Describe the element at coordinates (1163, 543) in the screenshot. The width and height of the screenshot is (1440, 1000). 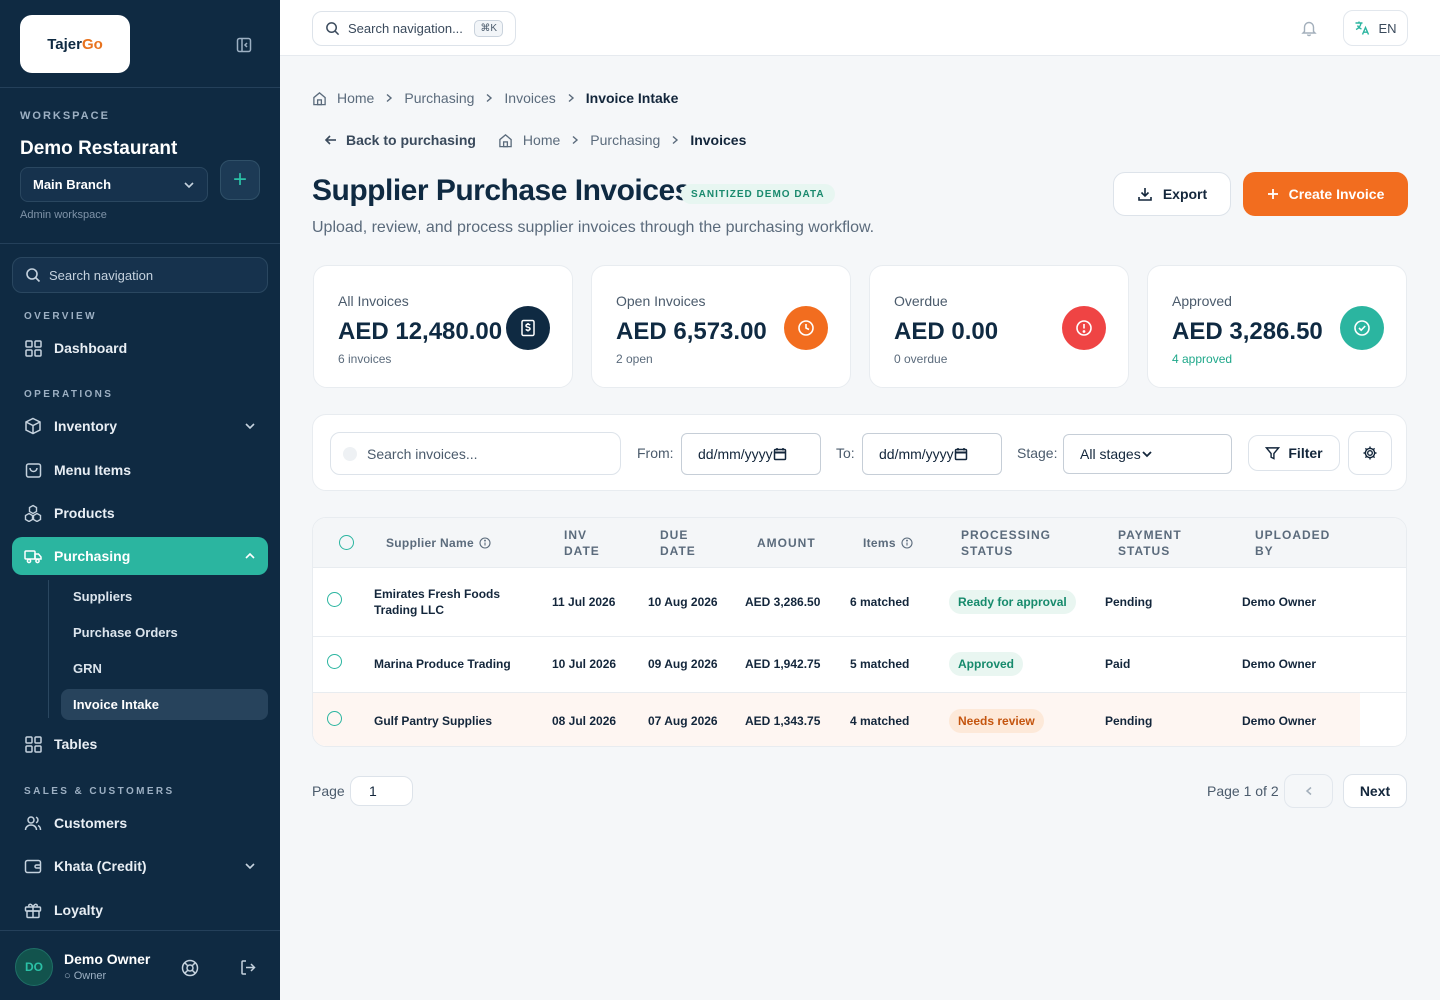
I see `header-payment-status: PAYMENT STATUS` at that location.